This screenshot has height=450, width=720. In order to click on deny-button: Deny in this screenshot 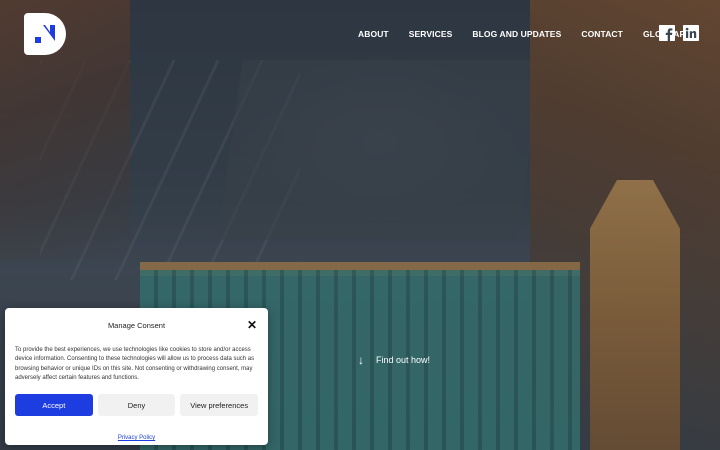, I will do `click(136, 405)`.